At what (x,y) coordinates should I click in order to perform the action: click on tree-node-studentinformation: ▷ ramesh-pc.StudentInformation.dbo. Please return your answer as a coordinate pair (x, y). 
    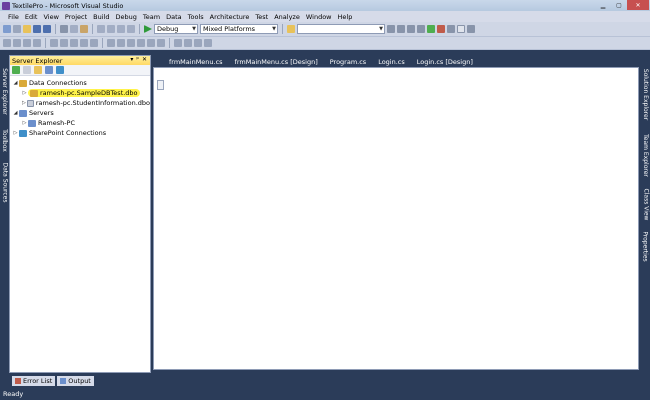
    Looking at the image, I should click on (80, 103).